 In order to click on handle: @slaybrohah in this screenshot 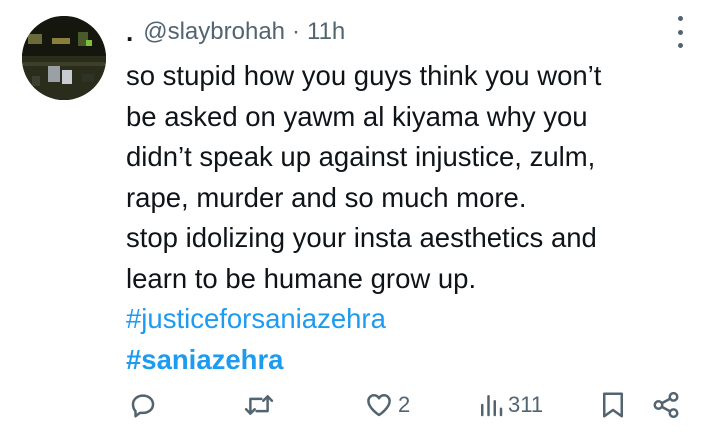, I will do `click(214, 32)`.